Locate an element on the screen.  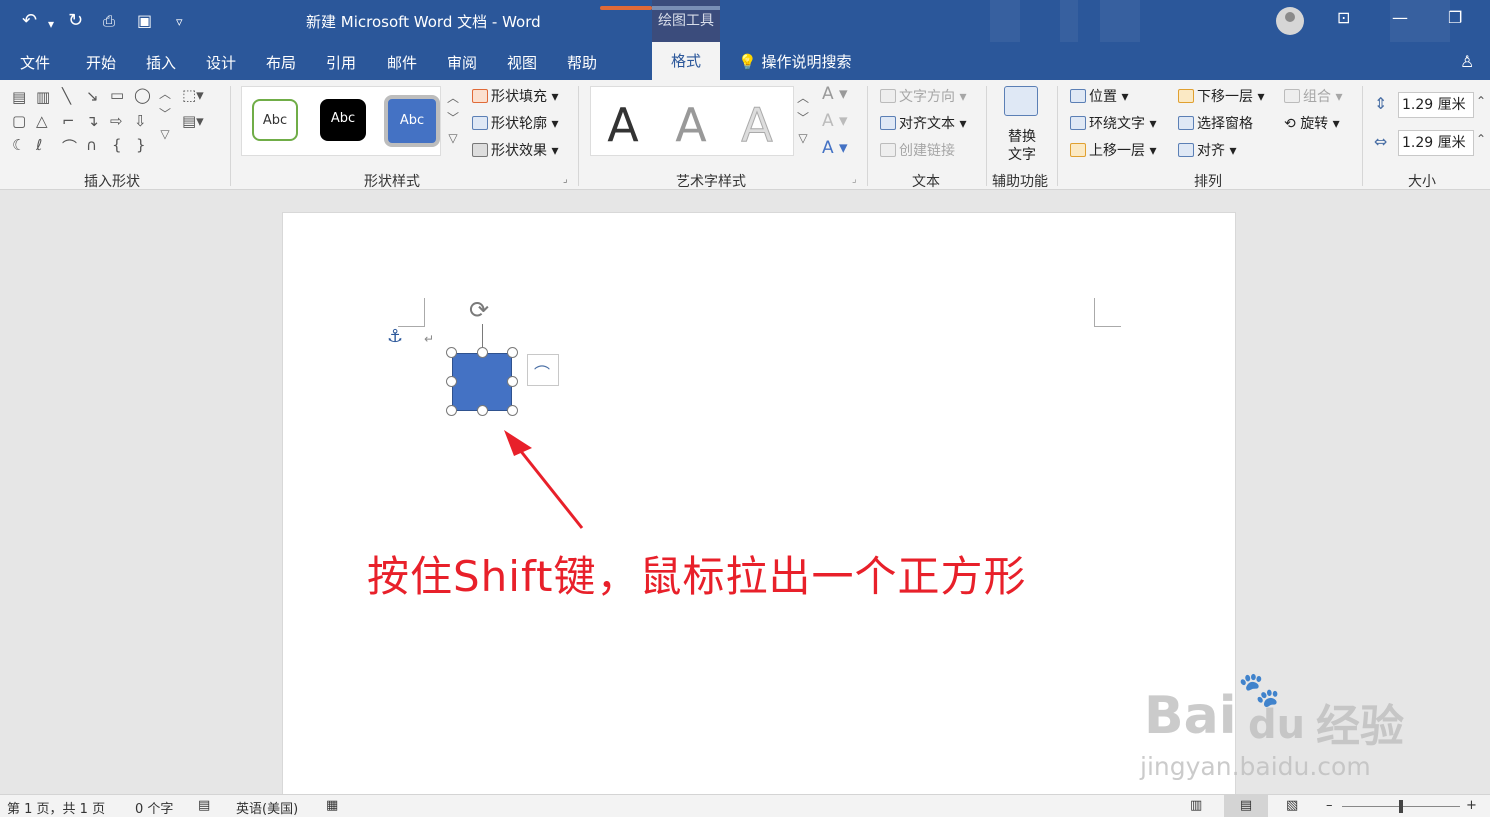
shape-height-input: 1.29 厘米 is located at coordinates (1436, 105).